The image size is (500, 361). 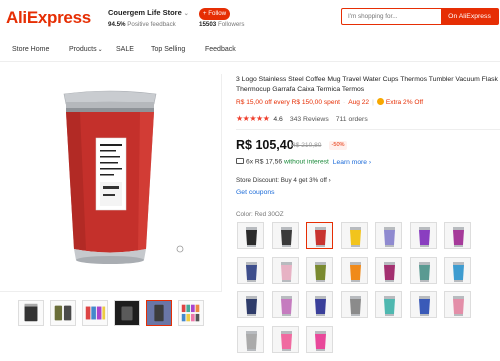 What do you see at coordinates (220, 49) in the screenshot?
I see `nav-feedback: Feedback` at bounding box center [220, 49].